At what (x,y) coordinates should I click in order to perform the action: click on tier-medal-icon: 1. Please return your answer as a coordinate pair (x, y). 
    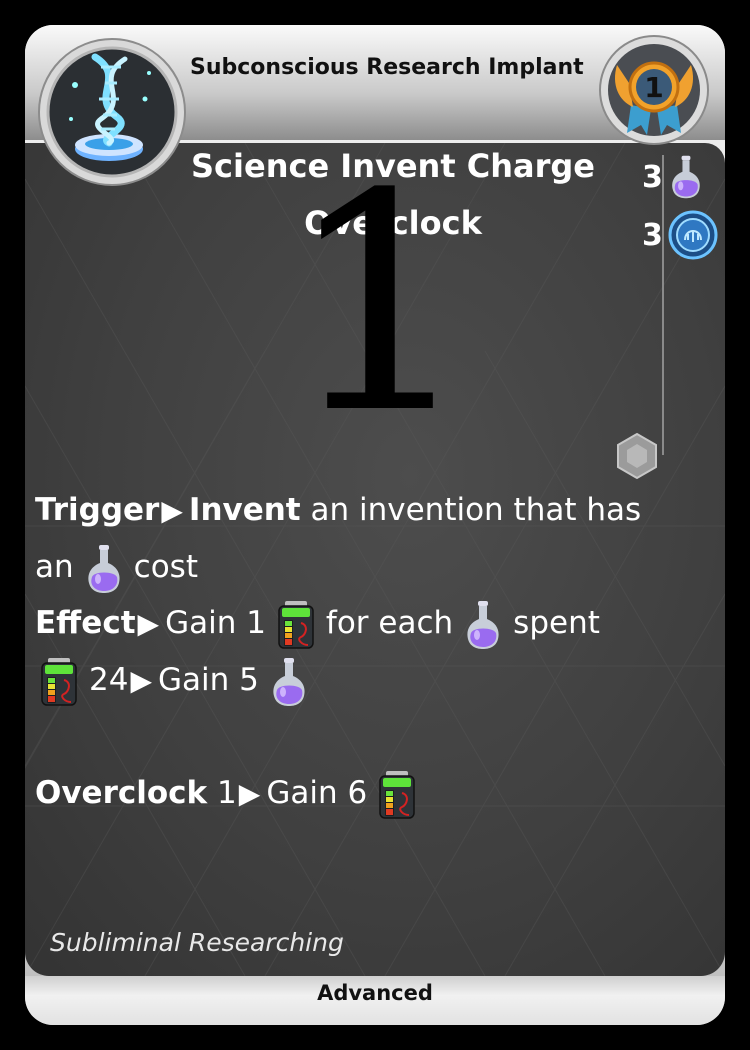
    Looking at the image, I should click on (654, 90).